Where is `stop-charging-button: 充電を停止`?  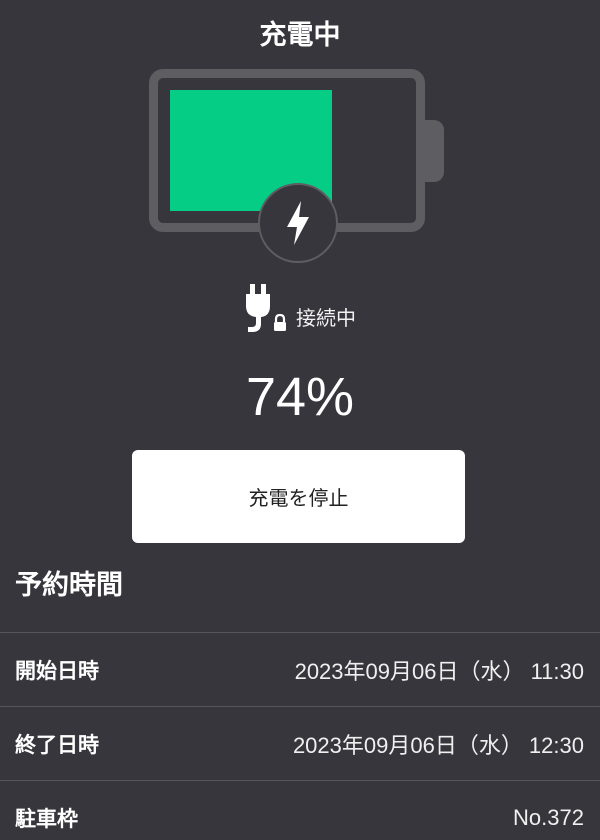
stop-charging-button: 充電を停止 is located at coordinates (298, 496).